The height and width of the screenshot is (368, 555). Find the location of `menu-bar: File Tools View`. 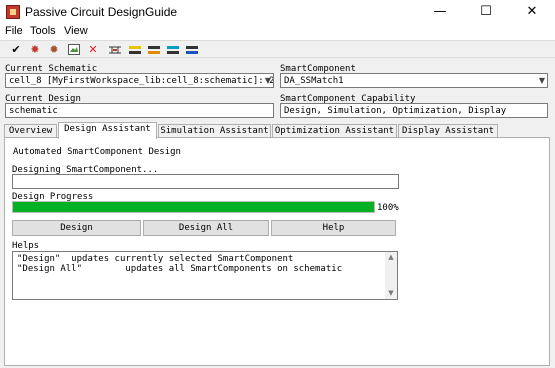

menu-bar: File Tools View is located at coordinates (277, 32).